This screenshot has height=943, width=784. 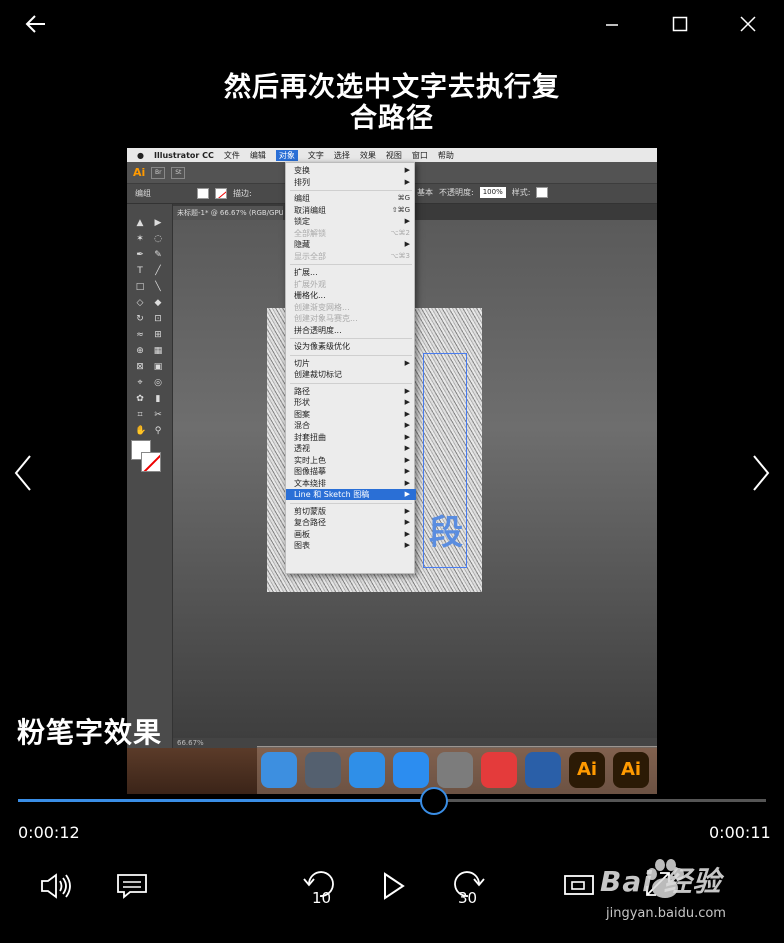 I want to click on object-menu-item: 图表 ▶, so click(x=351, y=545).